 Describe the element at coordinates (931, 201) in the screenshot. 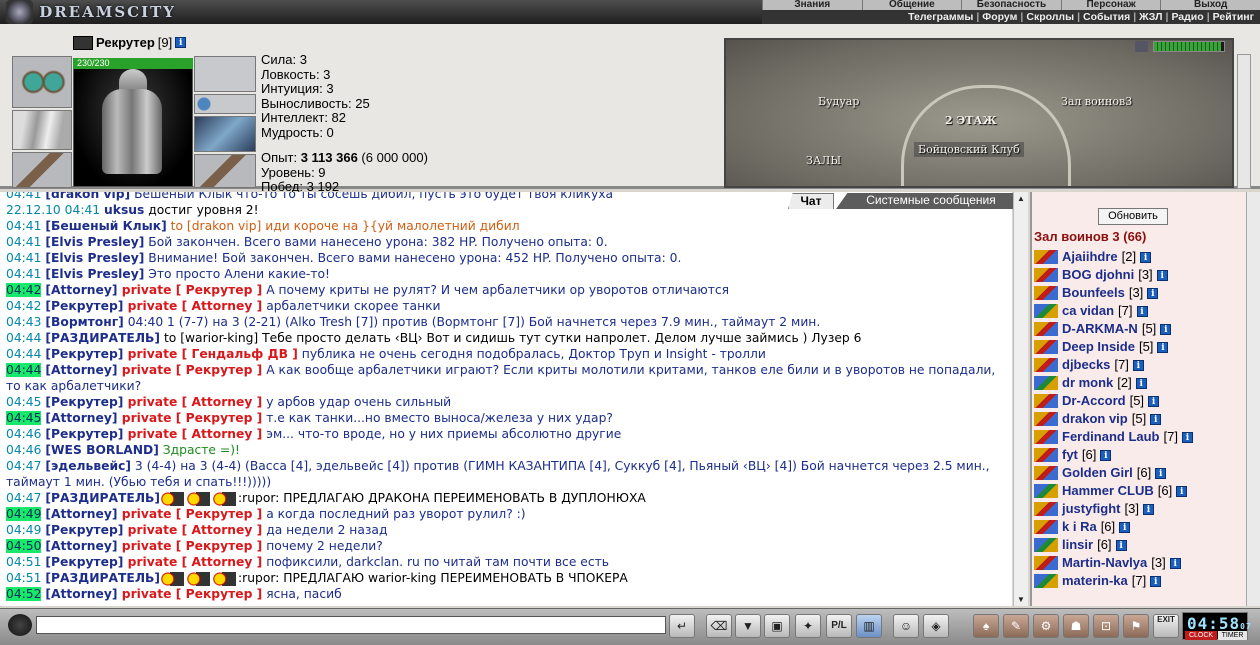

I see `tab-system-messages: Системные сообщения` at that location.